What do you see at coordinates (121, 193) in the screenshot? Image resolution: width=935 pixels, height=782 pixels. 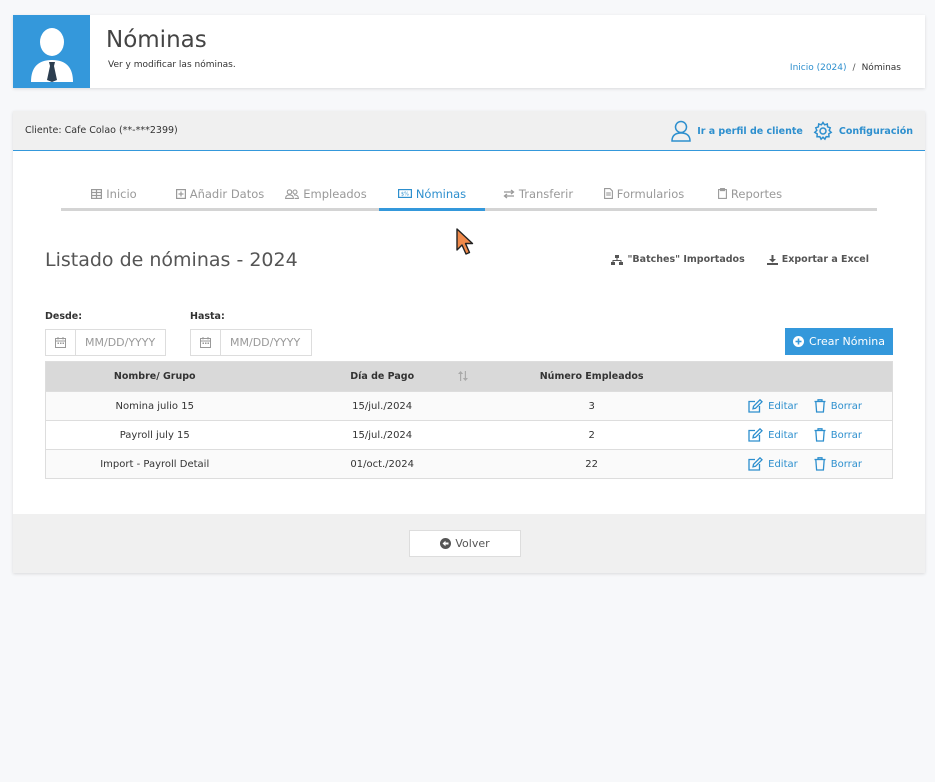 I see `tab-label: Inicio` at bounding box center [121, 193].